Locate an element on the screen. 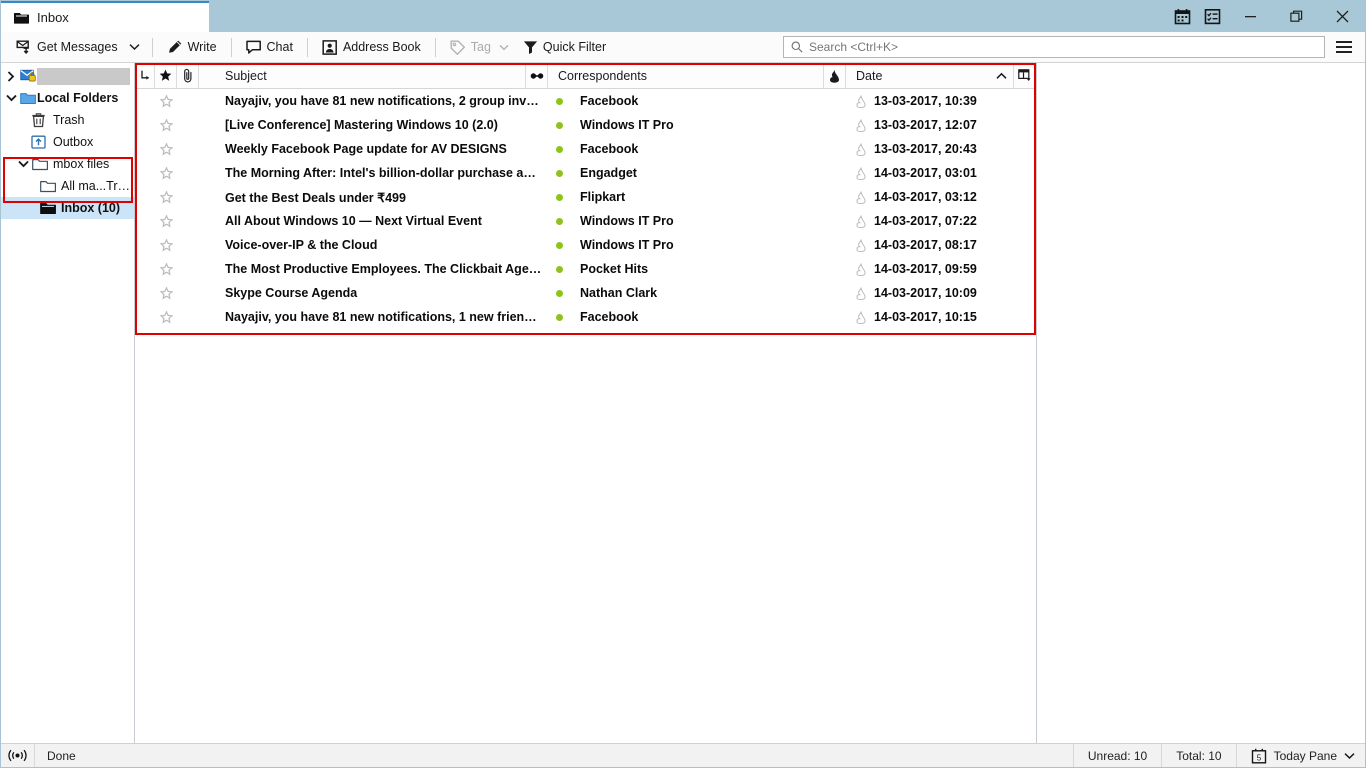 The height and width of the screenshot is (768, 1366). row-subject: Get the Best Deals under ₹499 is located at coordinates (373, 197).